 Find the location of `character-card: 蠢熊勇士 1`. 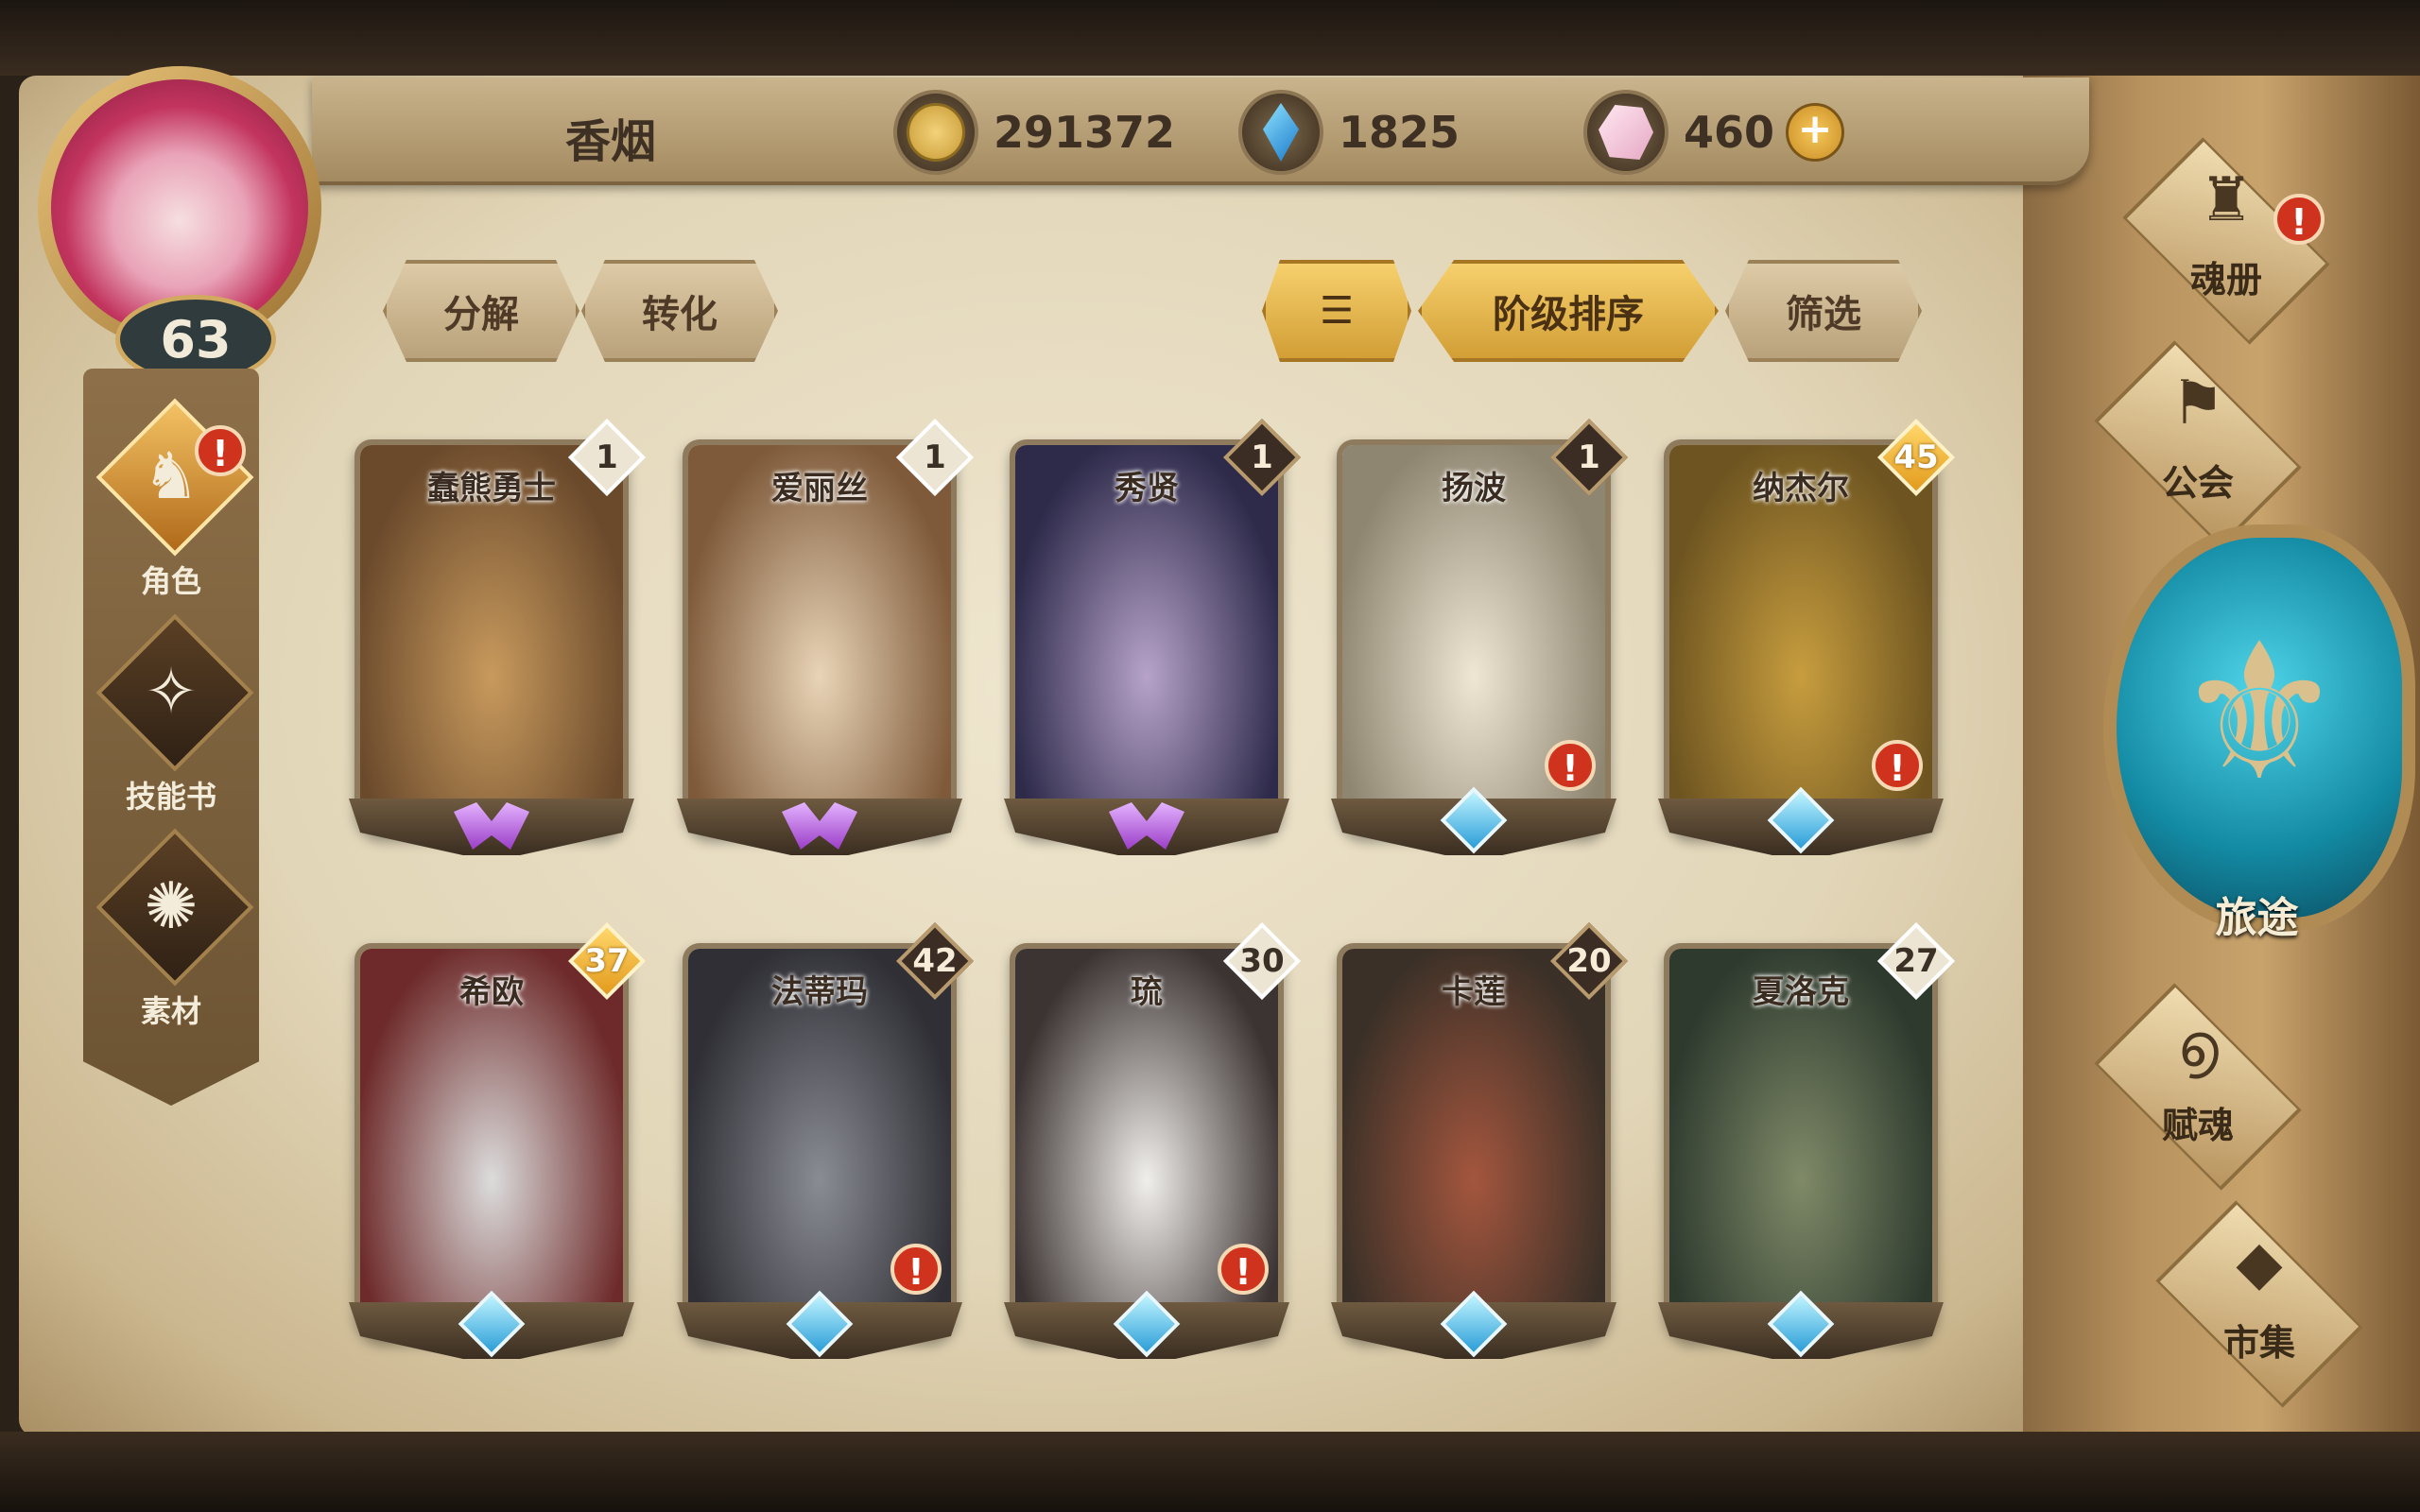

character-card: 蠢熊勇士 1 is located at coordinates (498, 641).